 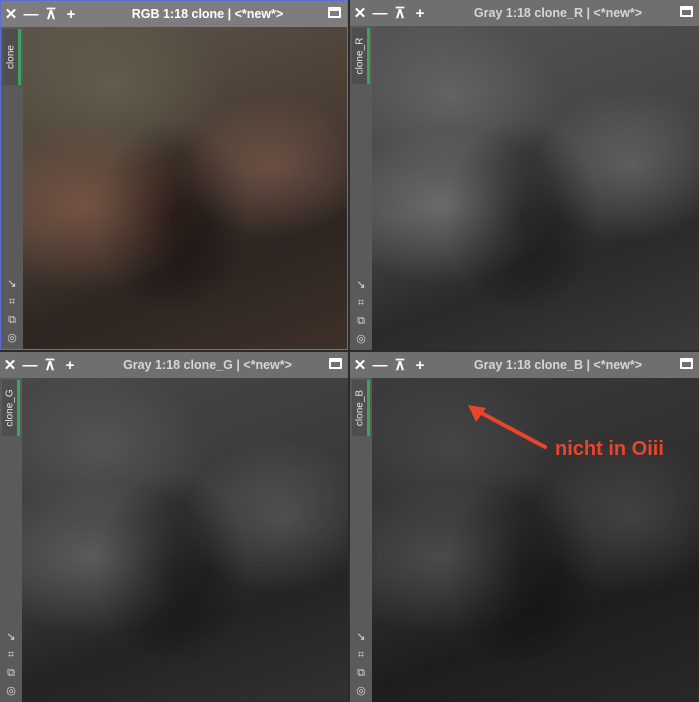 I want to click on view-tab-clone-r: clone_R, so click(x=361, y=56).